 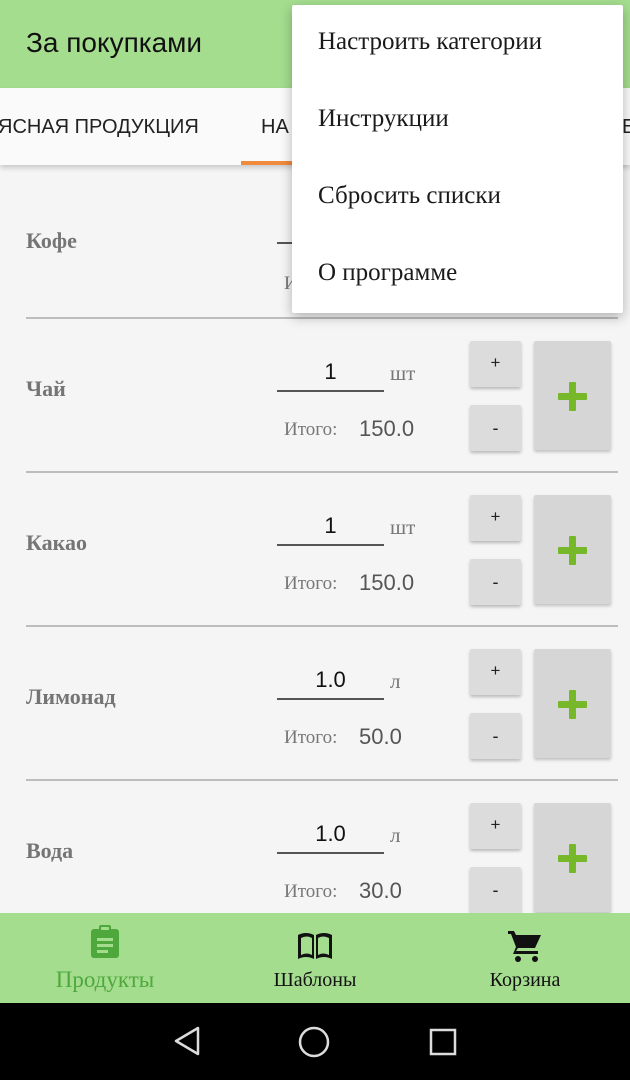 I want to click on list-item: Чай 1 шт Итого: 150.0 + -, so click(x=315, y=396).